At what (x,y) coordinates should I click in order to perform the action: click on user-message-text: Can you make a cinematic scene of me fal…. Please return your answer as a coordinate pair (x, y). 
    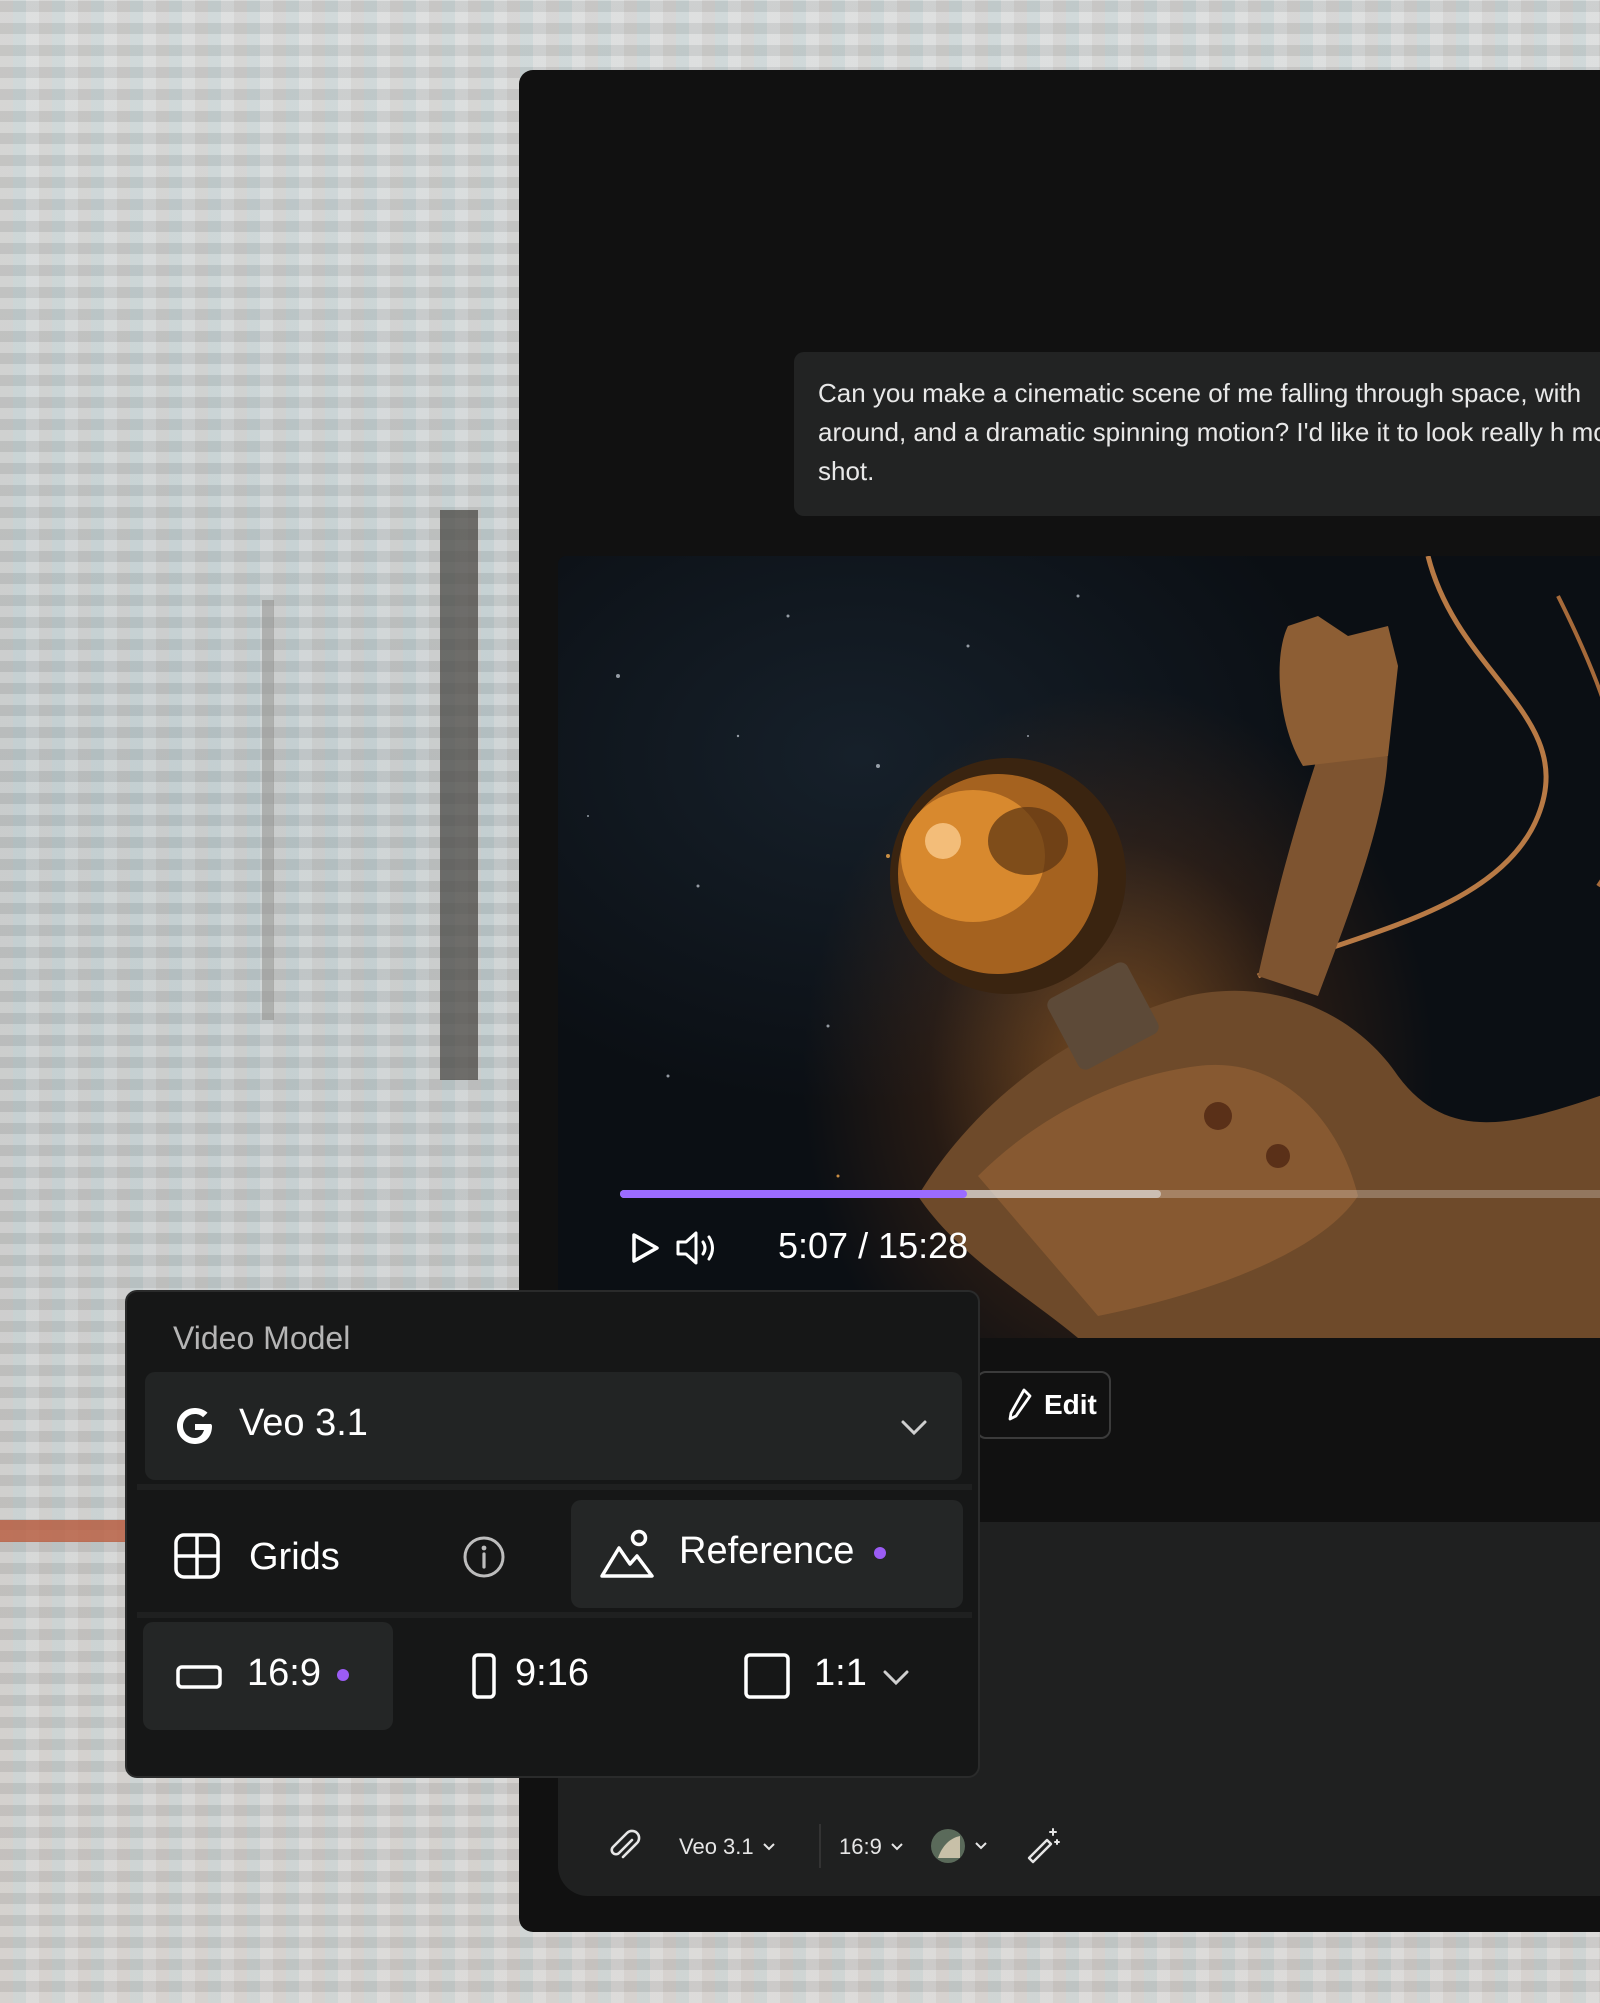
    Looking at the image, I should click on (1209, 432).